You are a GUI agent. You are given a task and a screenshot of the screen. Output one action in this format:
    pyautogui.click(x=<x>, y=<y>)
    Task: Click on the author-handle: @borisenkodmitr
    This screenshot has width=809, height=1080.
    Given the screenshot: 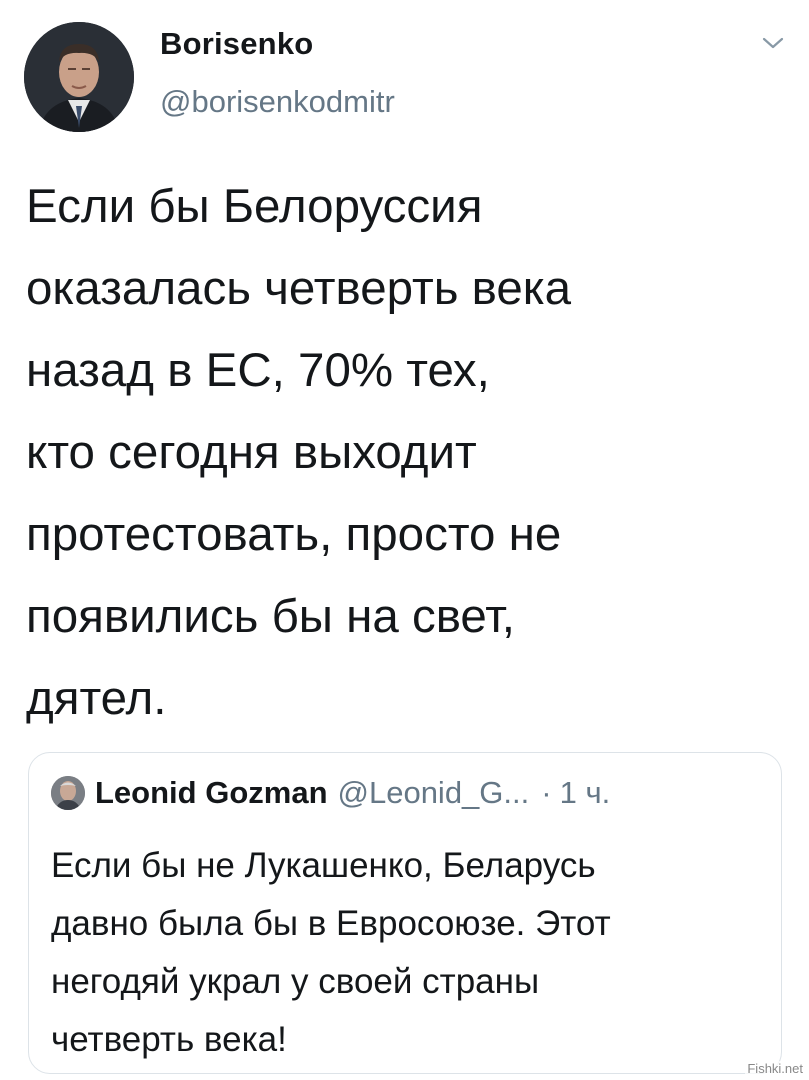 What is the action you would take?
    pyautogui.click(x=277, y=102)
    